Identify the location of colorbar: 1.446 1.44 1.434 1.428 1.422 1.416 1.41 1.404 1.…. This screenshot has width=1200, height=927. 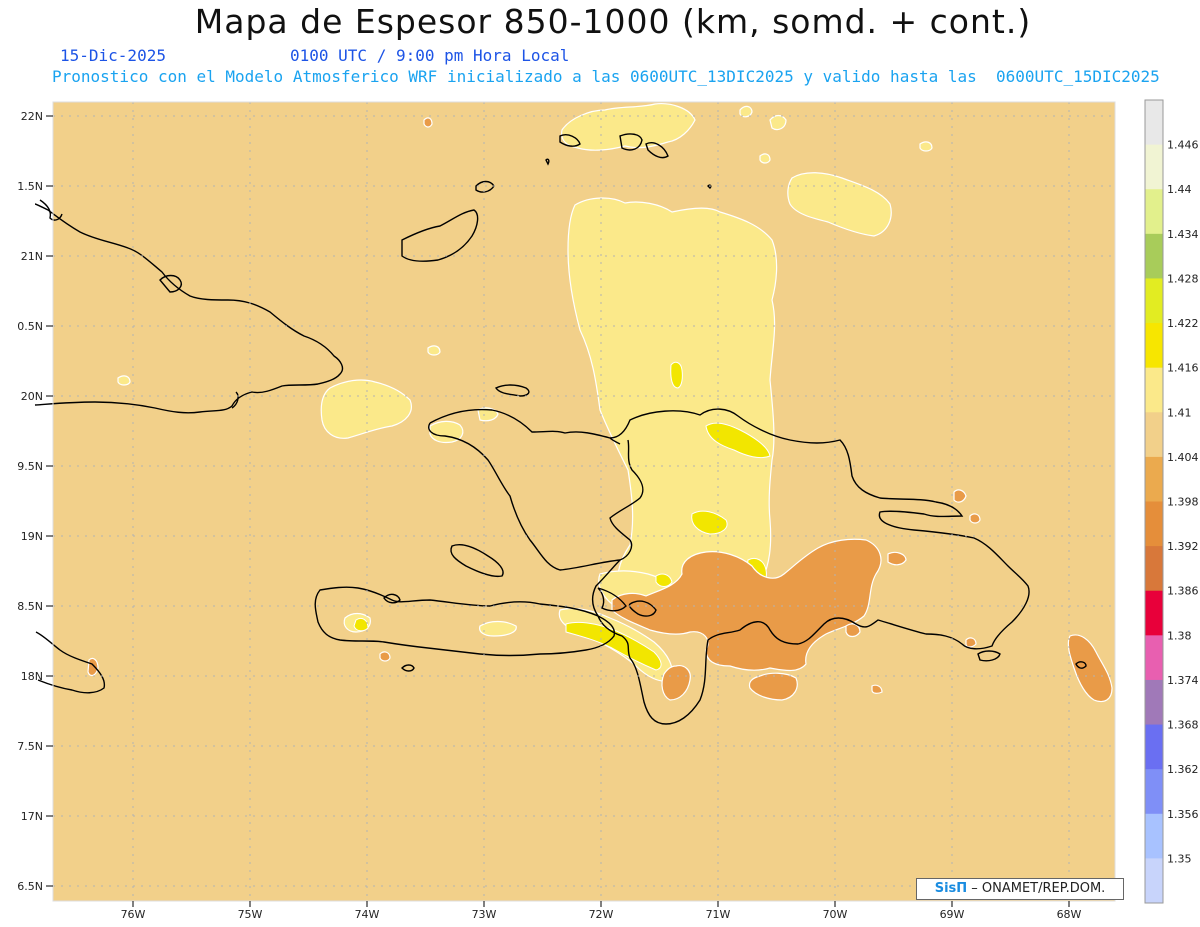
(1171, 501).